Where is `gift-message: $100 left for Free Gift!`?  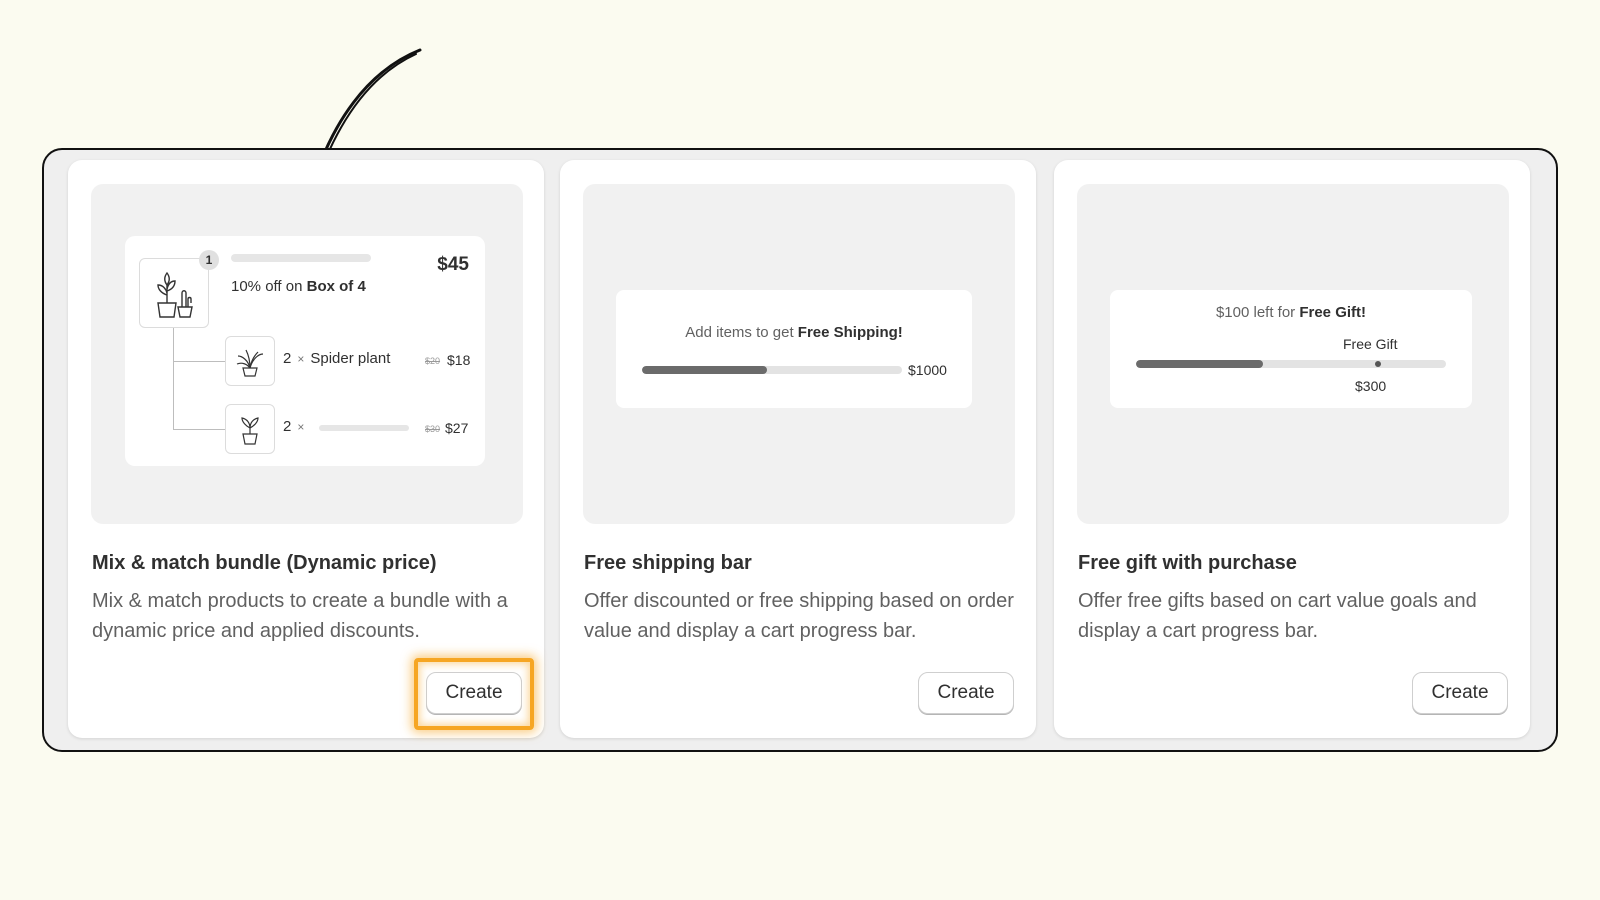
gift-message: $100 left for Free Gift! is located at coordinates (1291, 312).